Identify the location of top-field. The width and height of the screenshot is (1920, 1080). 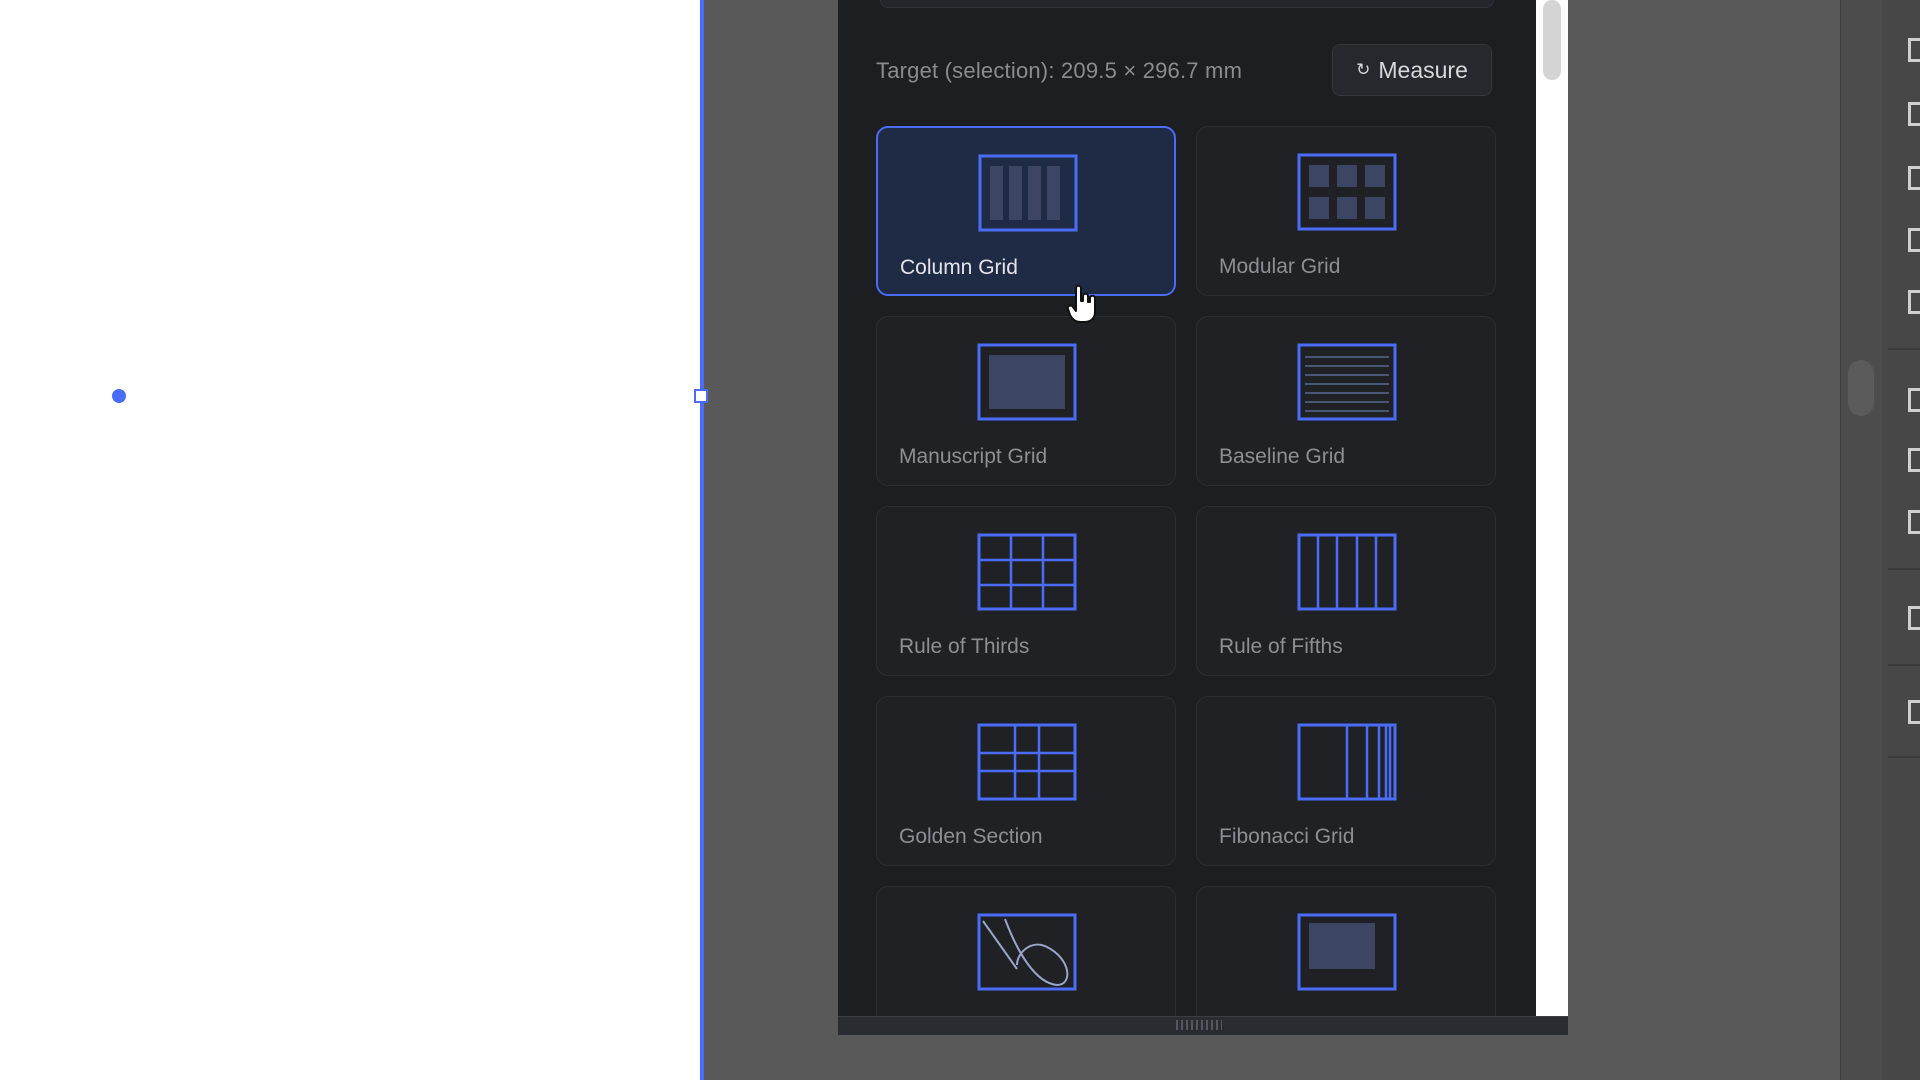
(1187, 4).